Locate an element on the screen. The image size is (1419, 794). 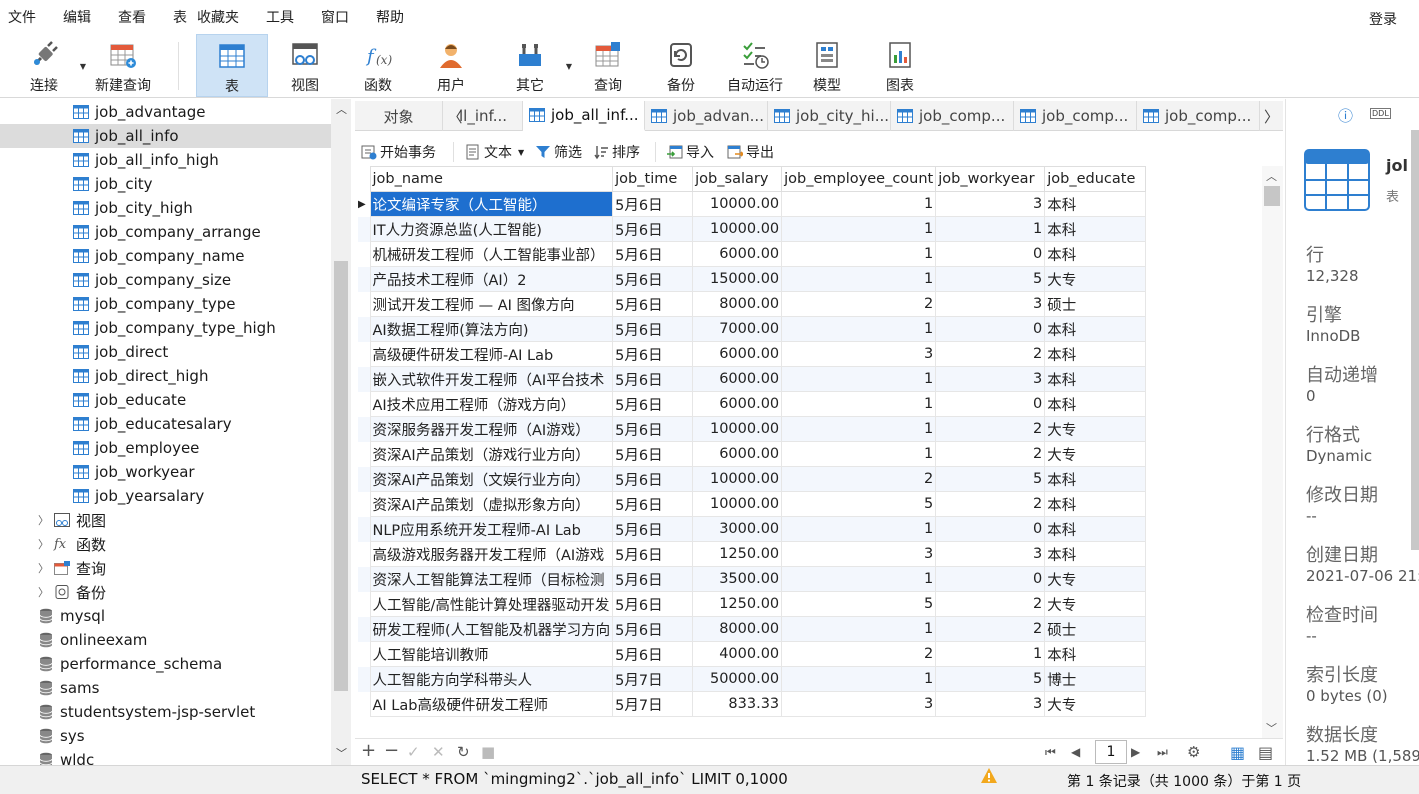
table-row: 人工智能方向学科带头人 5月7日 50000.00 1 5 博士 is located at coordinates (752, 679).